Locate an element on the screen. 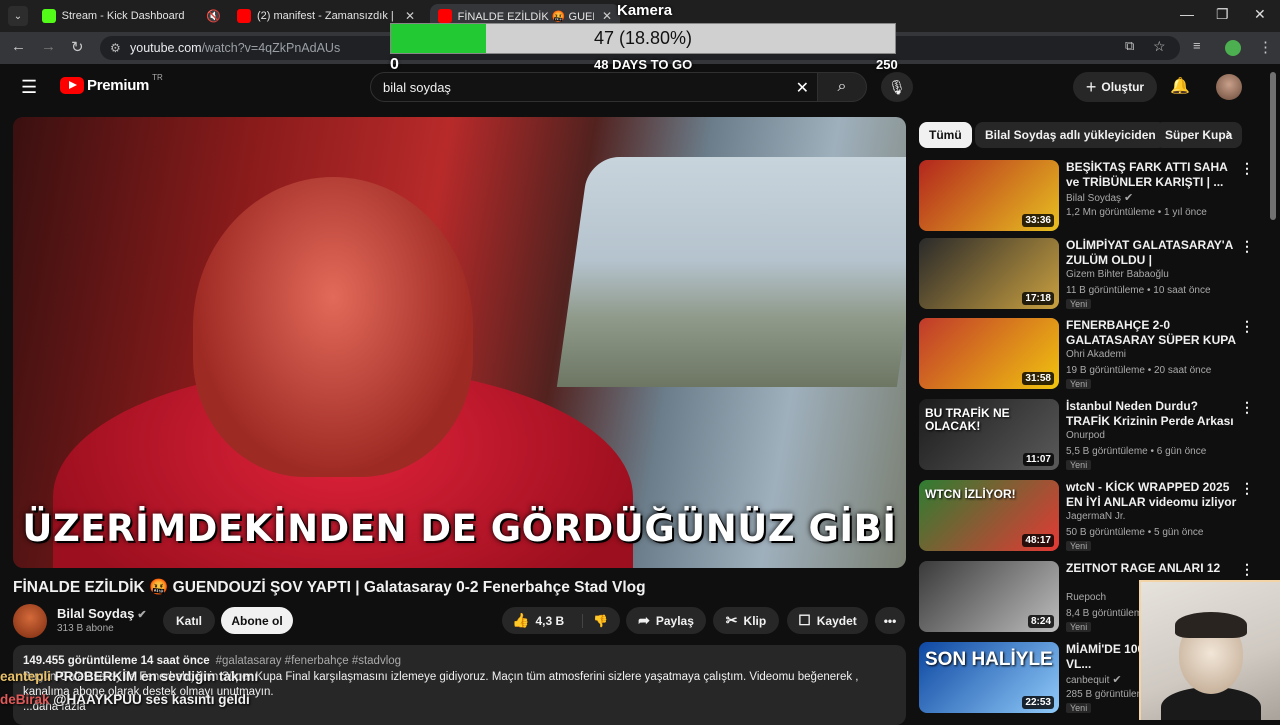 The height and width of the screenshot is (725, 1280). recommendation-meta: 1,2 Mn görüntüleme • 1 yıl önce is located at coordinates (1136, 212).